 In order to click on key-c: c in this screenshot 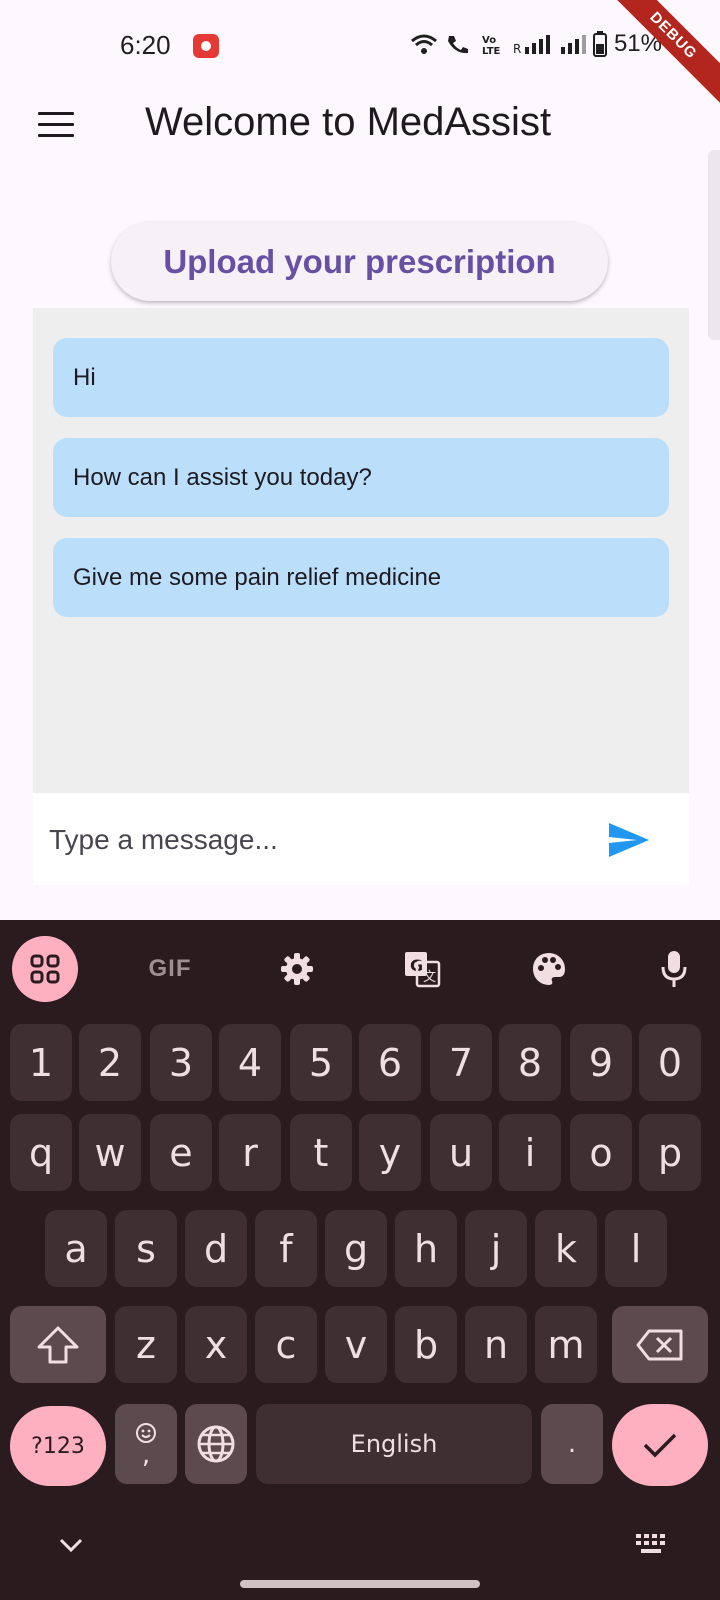, I will do `click(286, 1344)`.